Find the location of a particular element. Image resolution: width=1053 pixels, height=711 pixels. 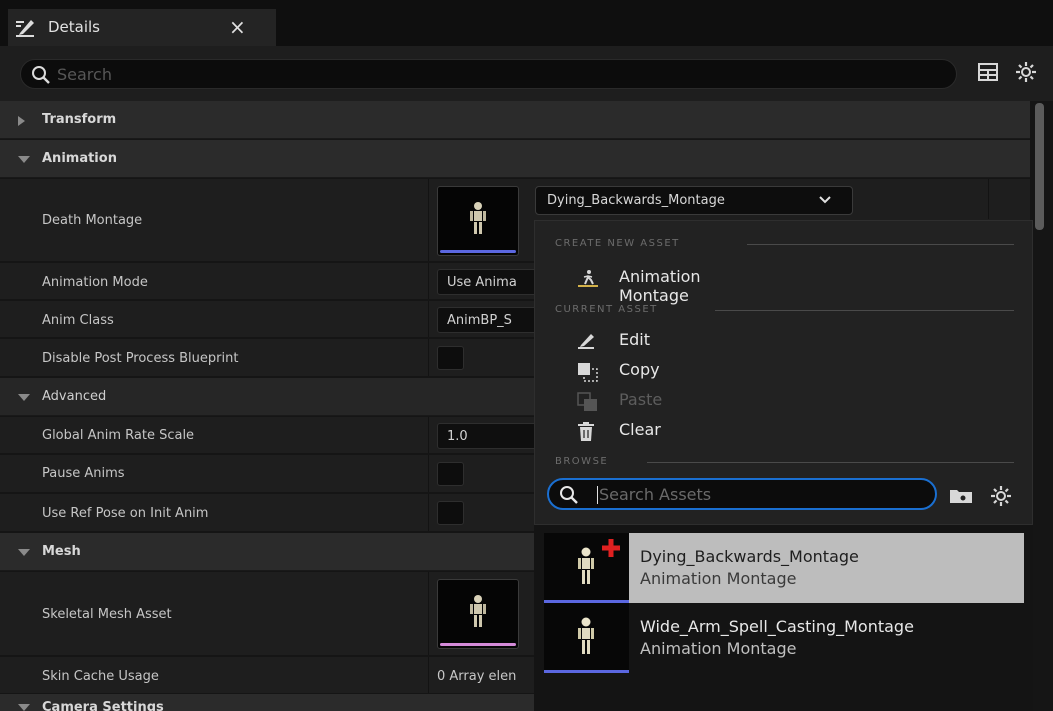

reset-column is located at coordinates (1009, 199).